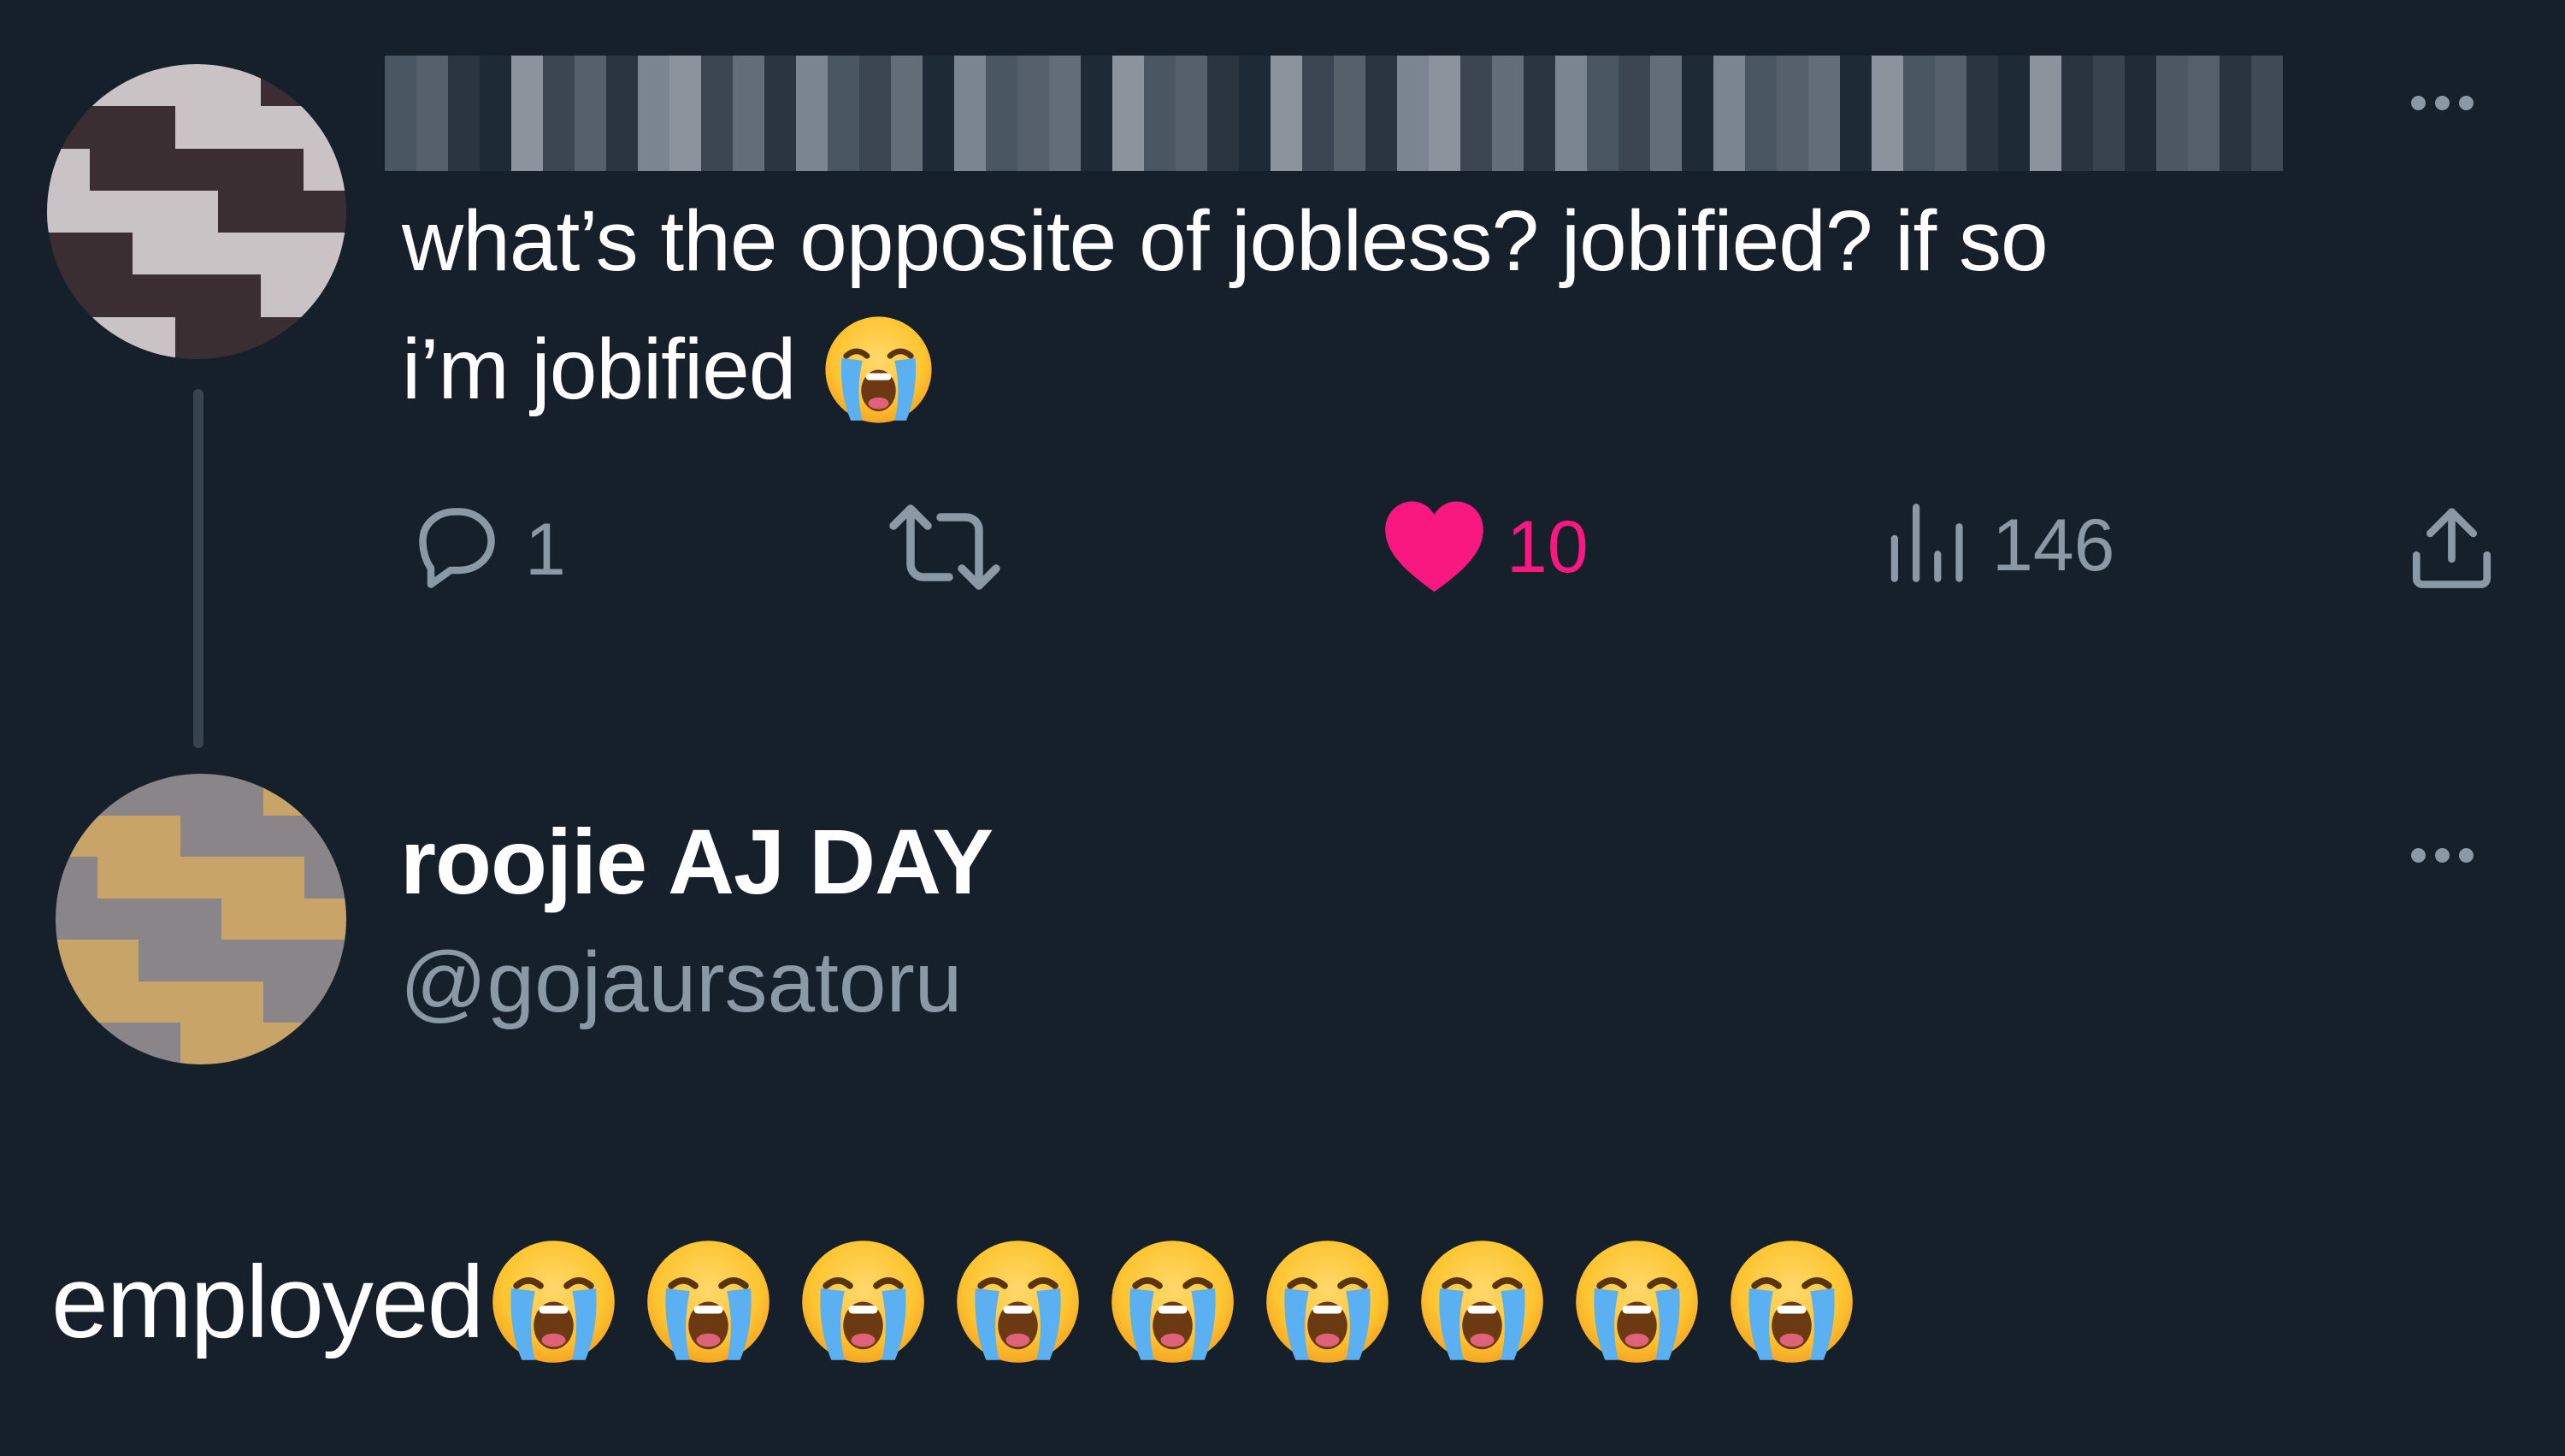 This screenshot has width=2565, height=1456. Describe the element at coordinates (201, 919) in the screenshot. I see `reply-author-avatar` at that location.